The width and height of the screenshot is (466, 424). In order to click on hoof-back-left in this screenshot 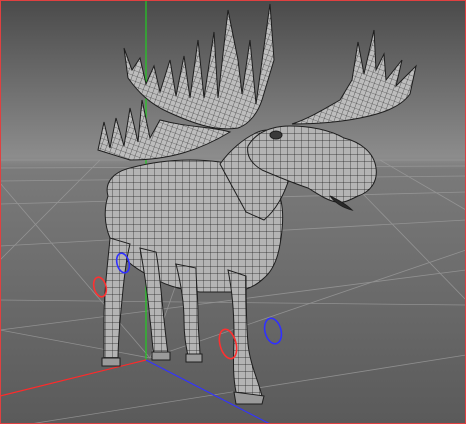, I will do `click(111, 362)`.